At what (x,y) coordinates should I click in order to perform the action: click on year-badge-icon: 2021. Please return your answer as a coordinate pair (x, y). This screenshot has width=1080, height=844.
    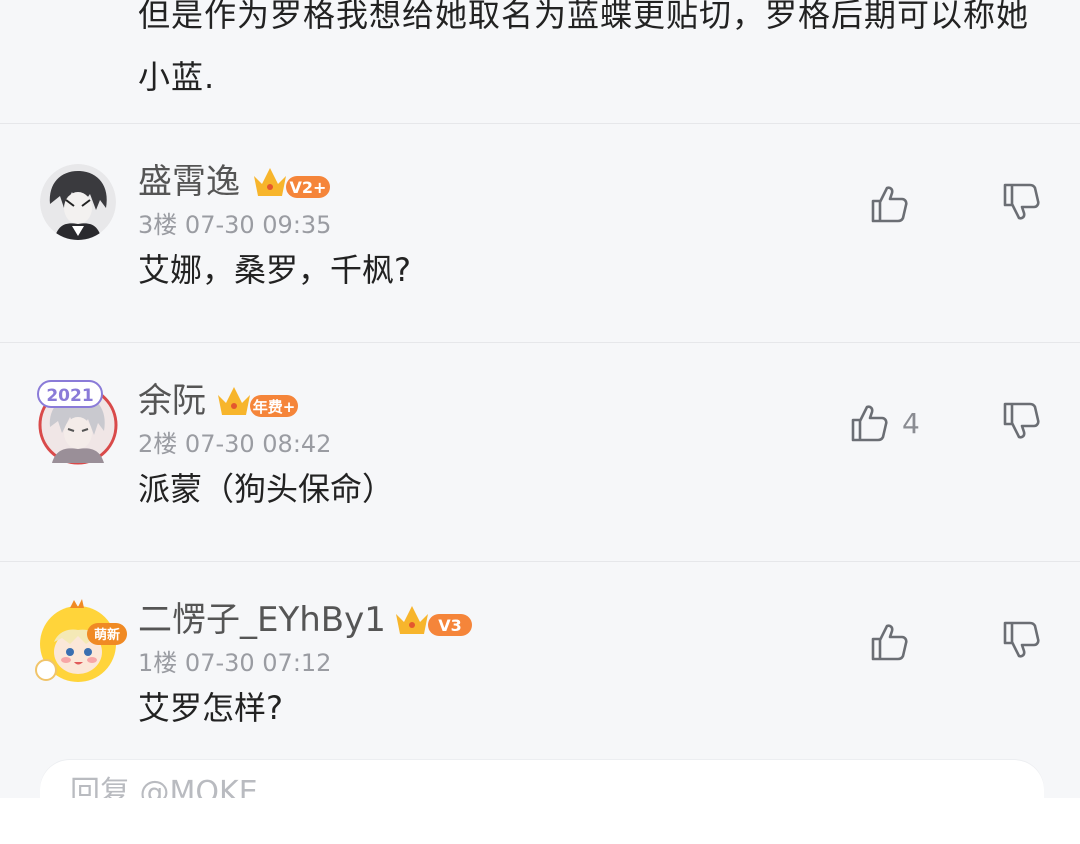
    Looking at the image, I should click on (70, 394).